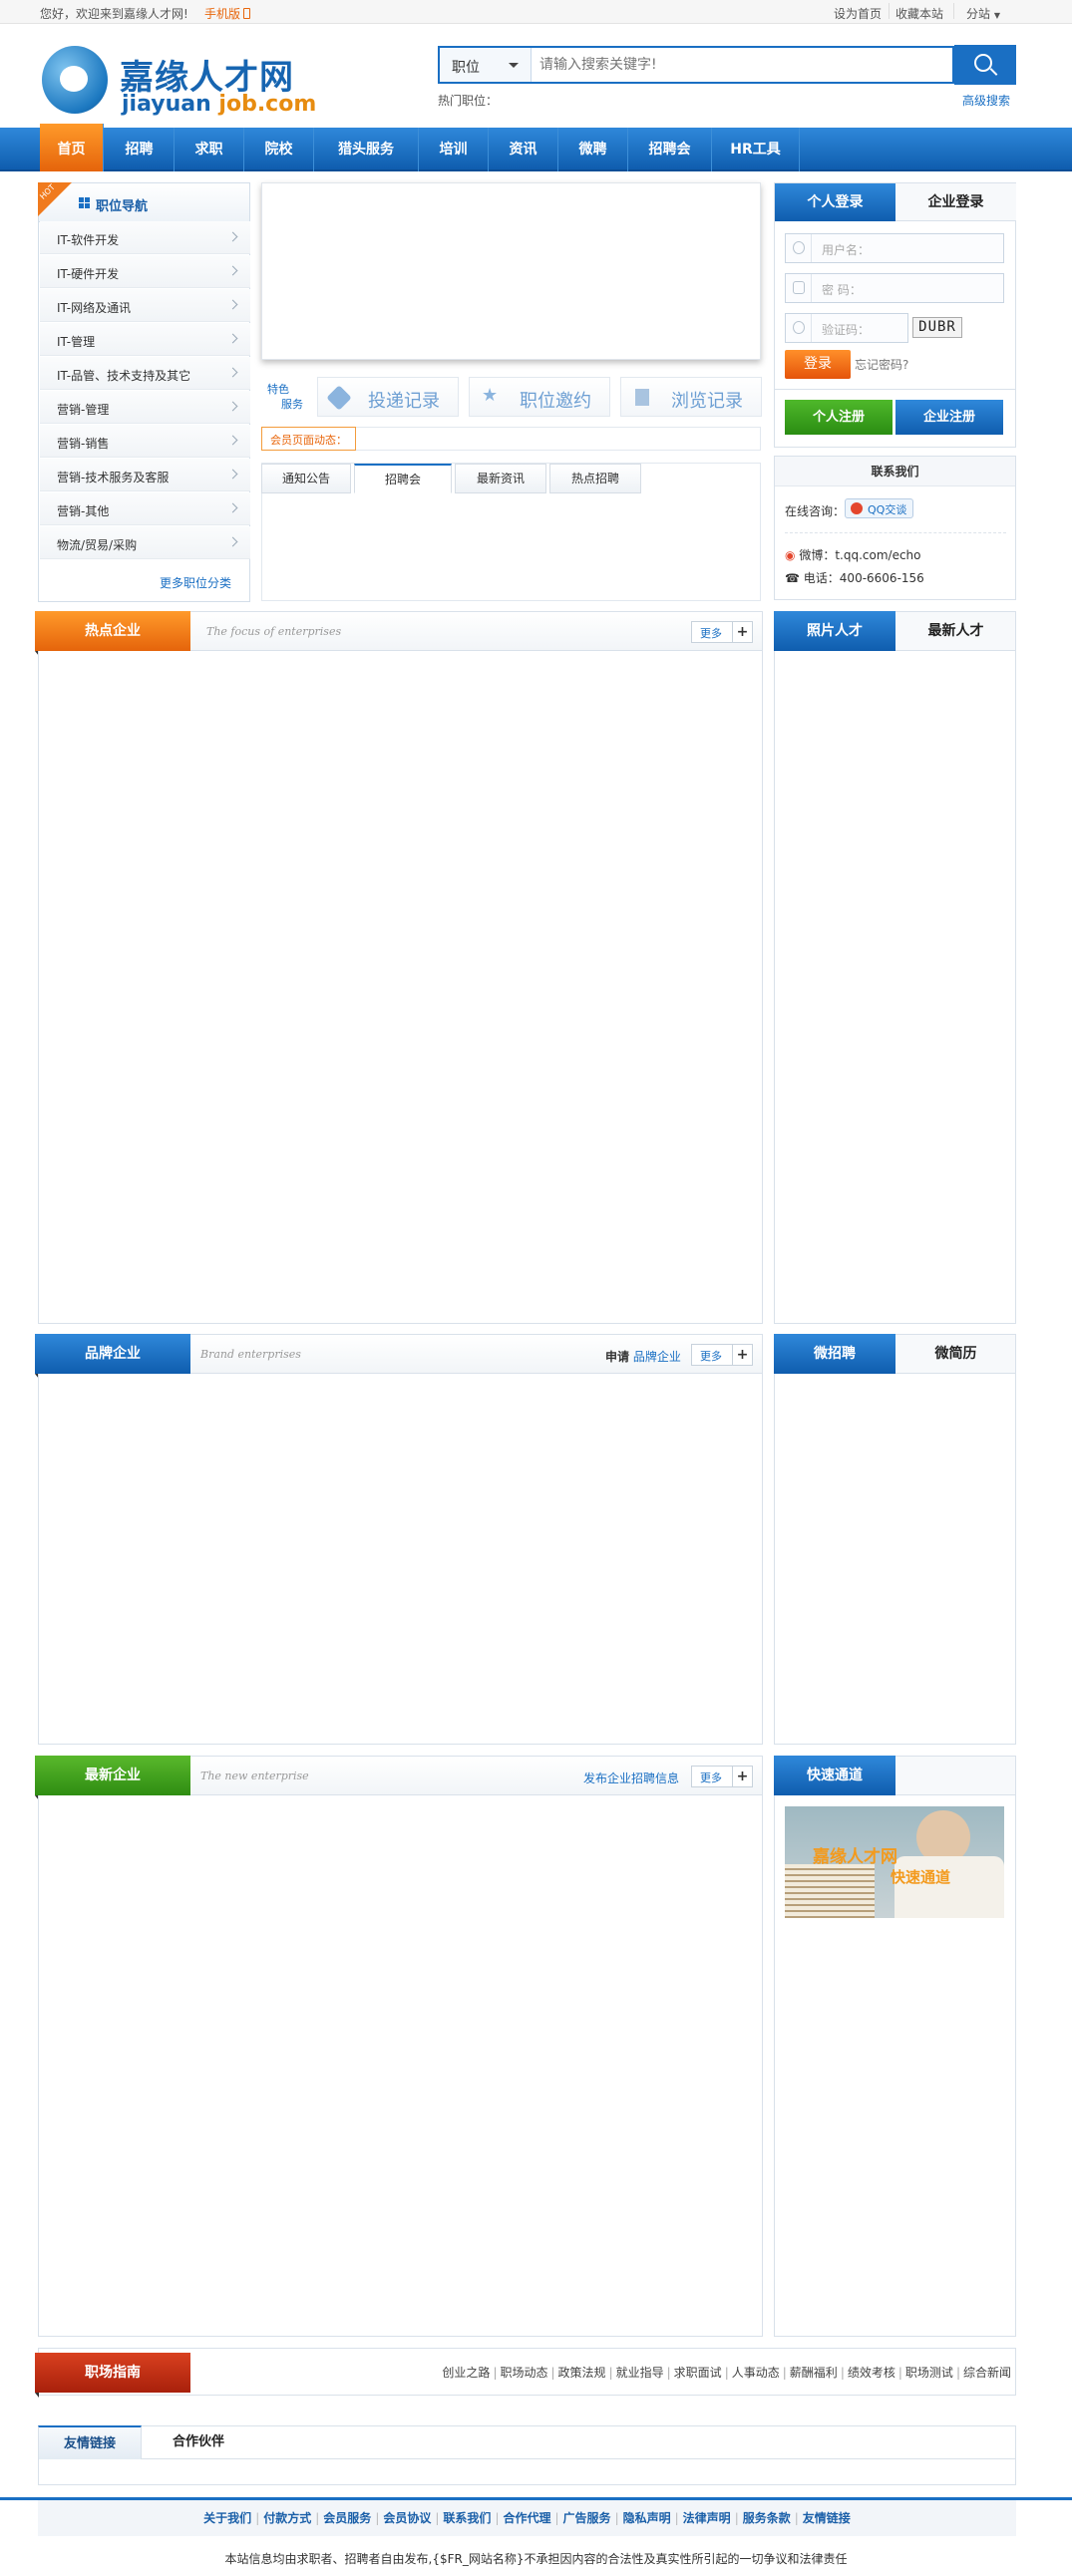  I want to click on tab-latest-news: 最新资讯, so click(500, 478).